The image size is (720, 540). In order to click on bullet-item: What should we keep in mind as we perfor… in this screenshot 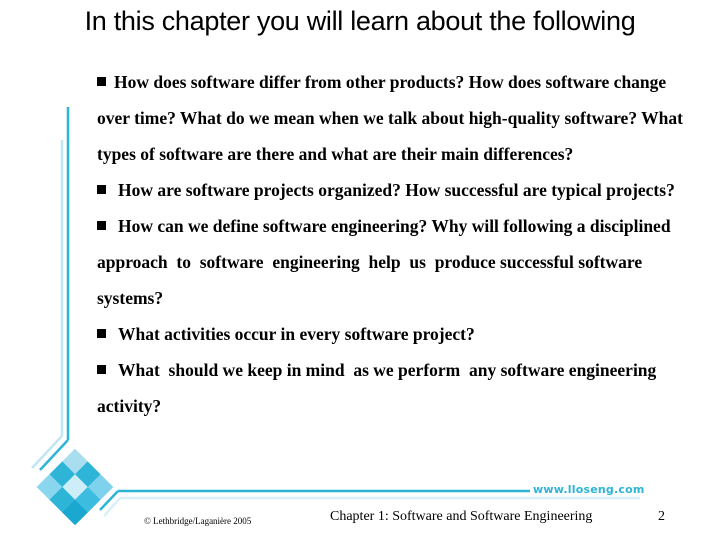, I will do `click(379, 388)`.